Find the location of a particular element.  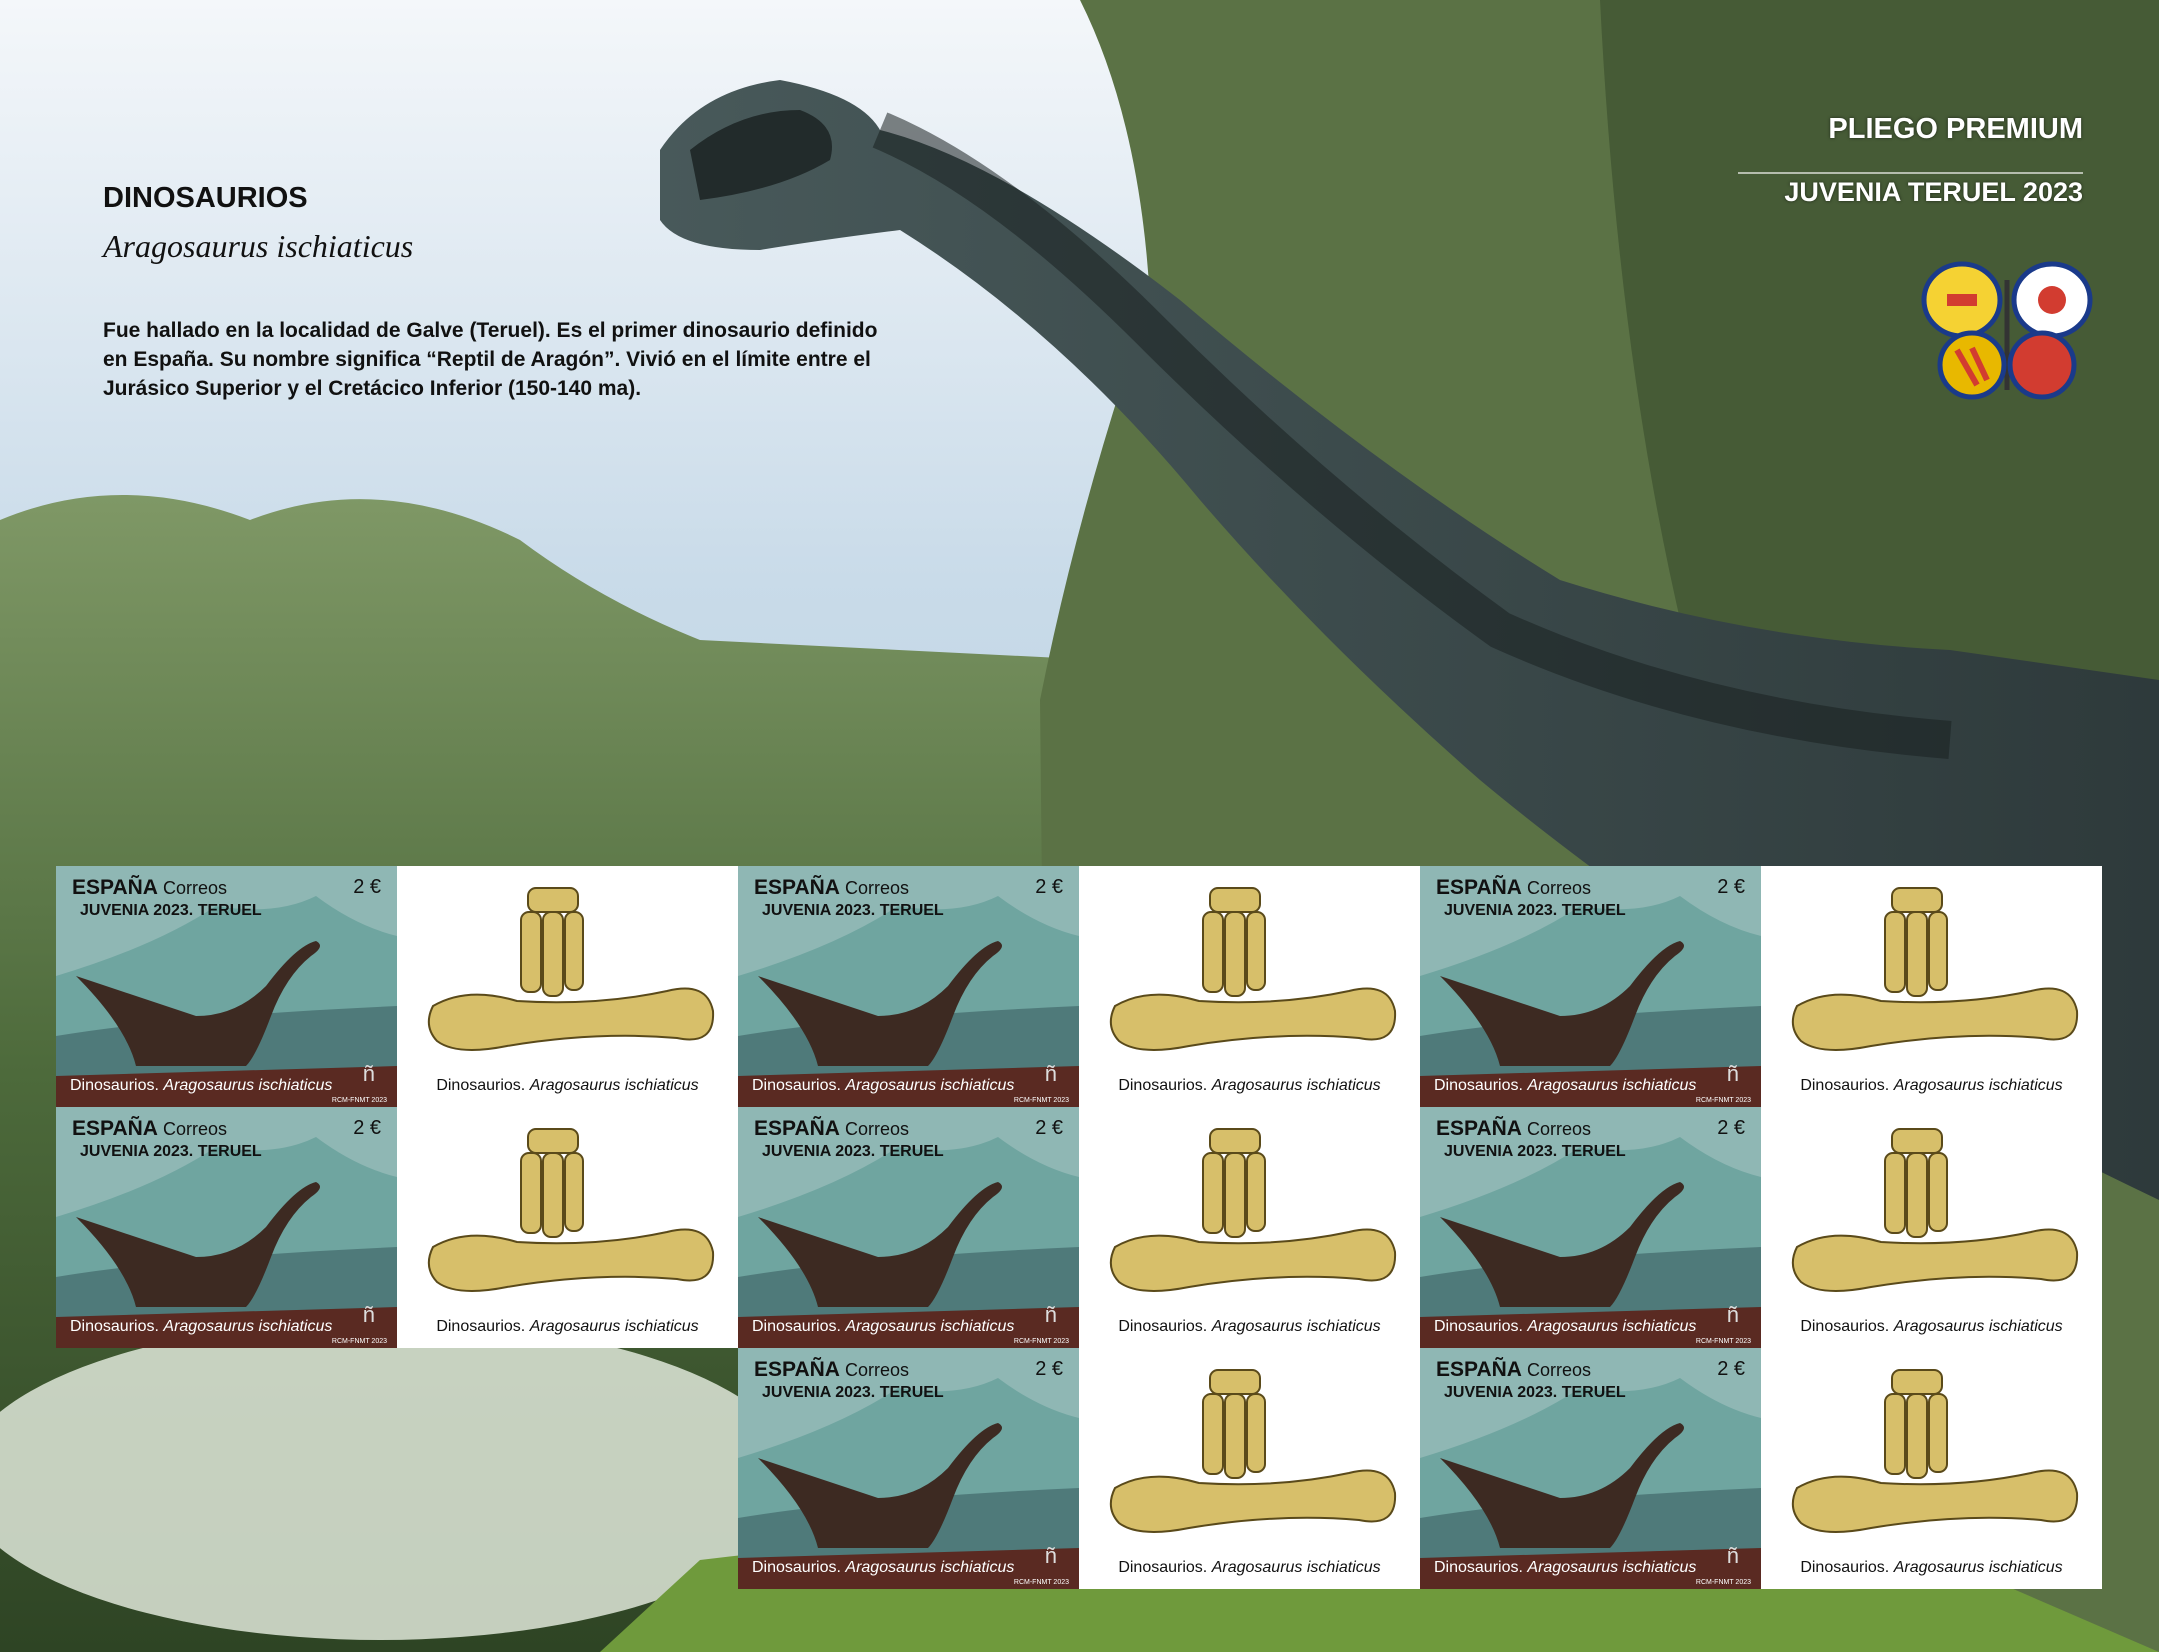

badge-divider is located at coordinates (1910, 173).